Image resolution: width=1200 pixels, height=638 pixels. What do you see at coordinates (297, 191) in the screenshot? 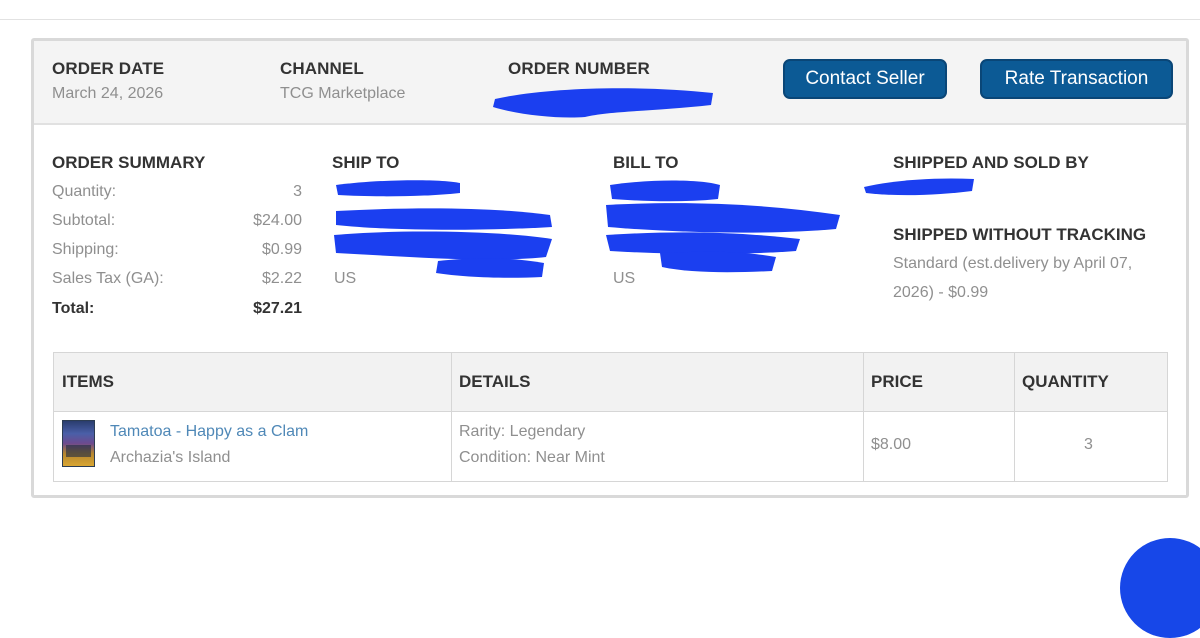
I see `summary-value: 3` at bounding box center [297, 191].